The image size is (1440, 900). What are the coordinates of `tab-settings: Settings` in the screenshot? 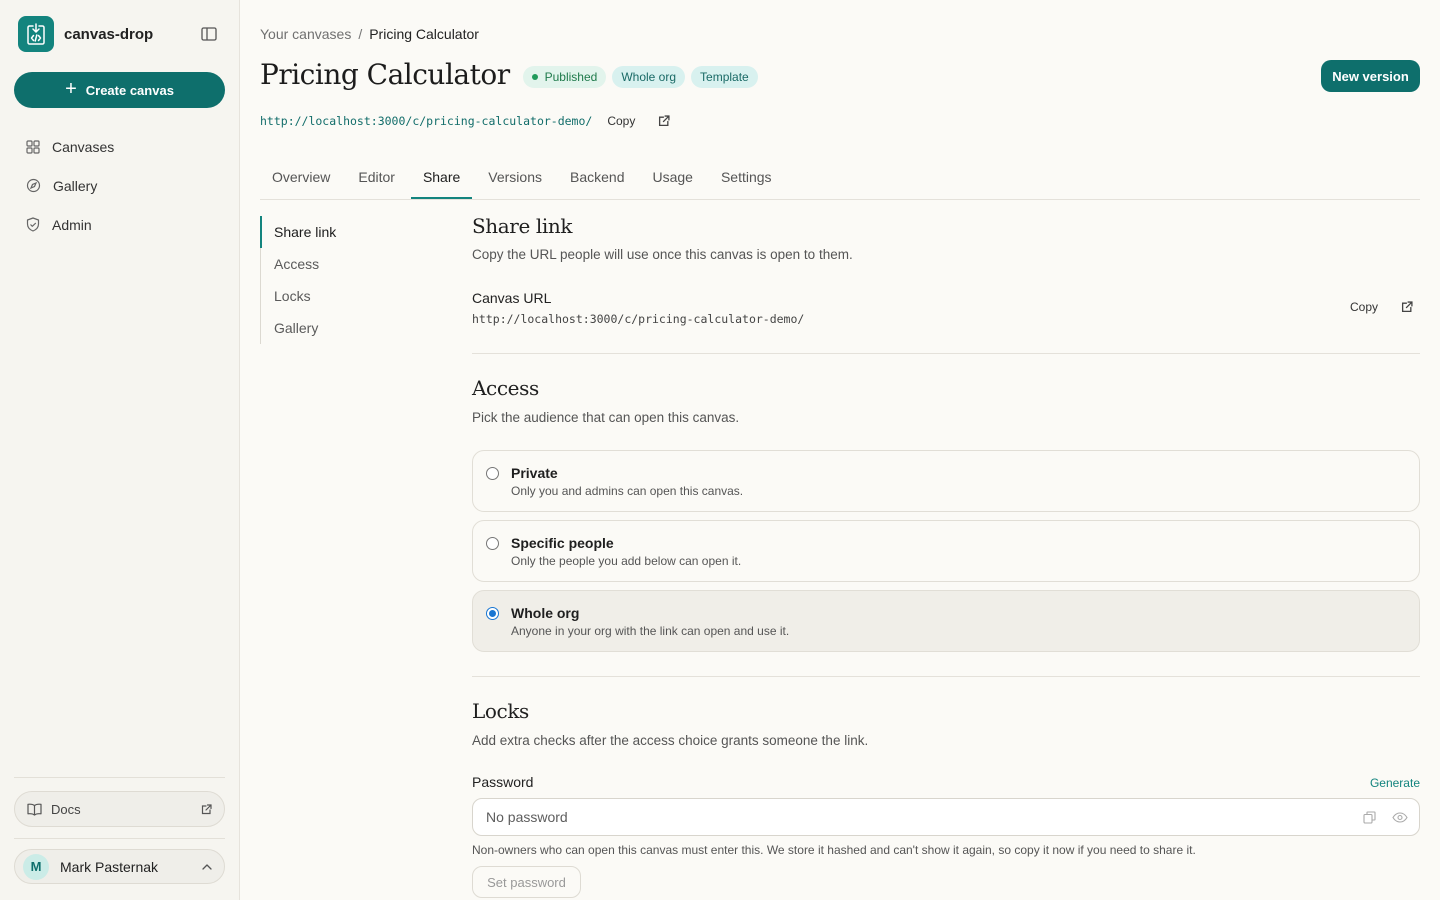 It's located at (746, 177).